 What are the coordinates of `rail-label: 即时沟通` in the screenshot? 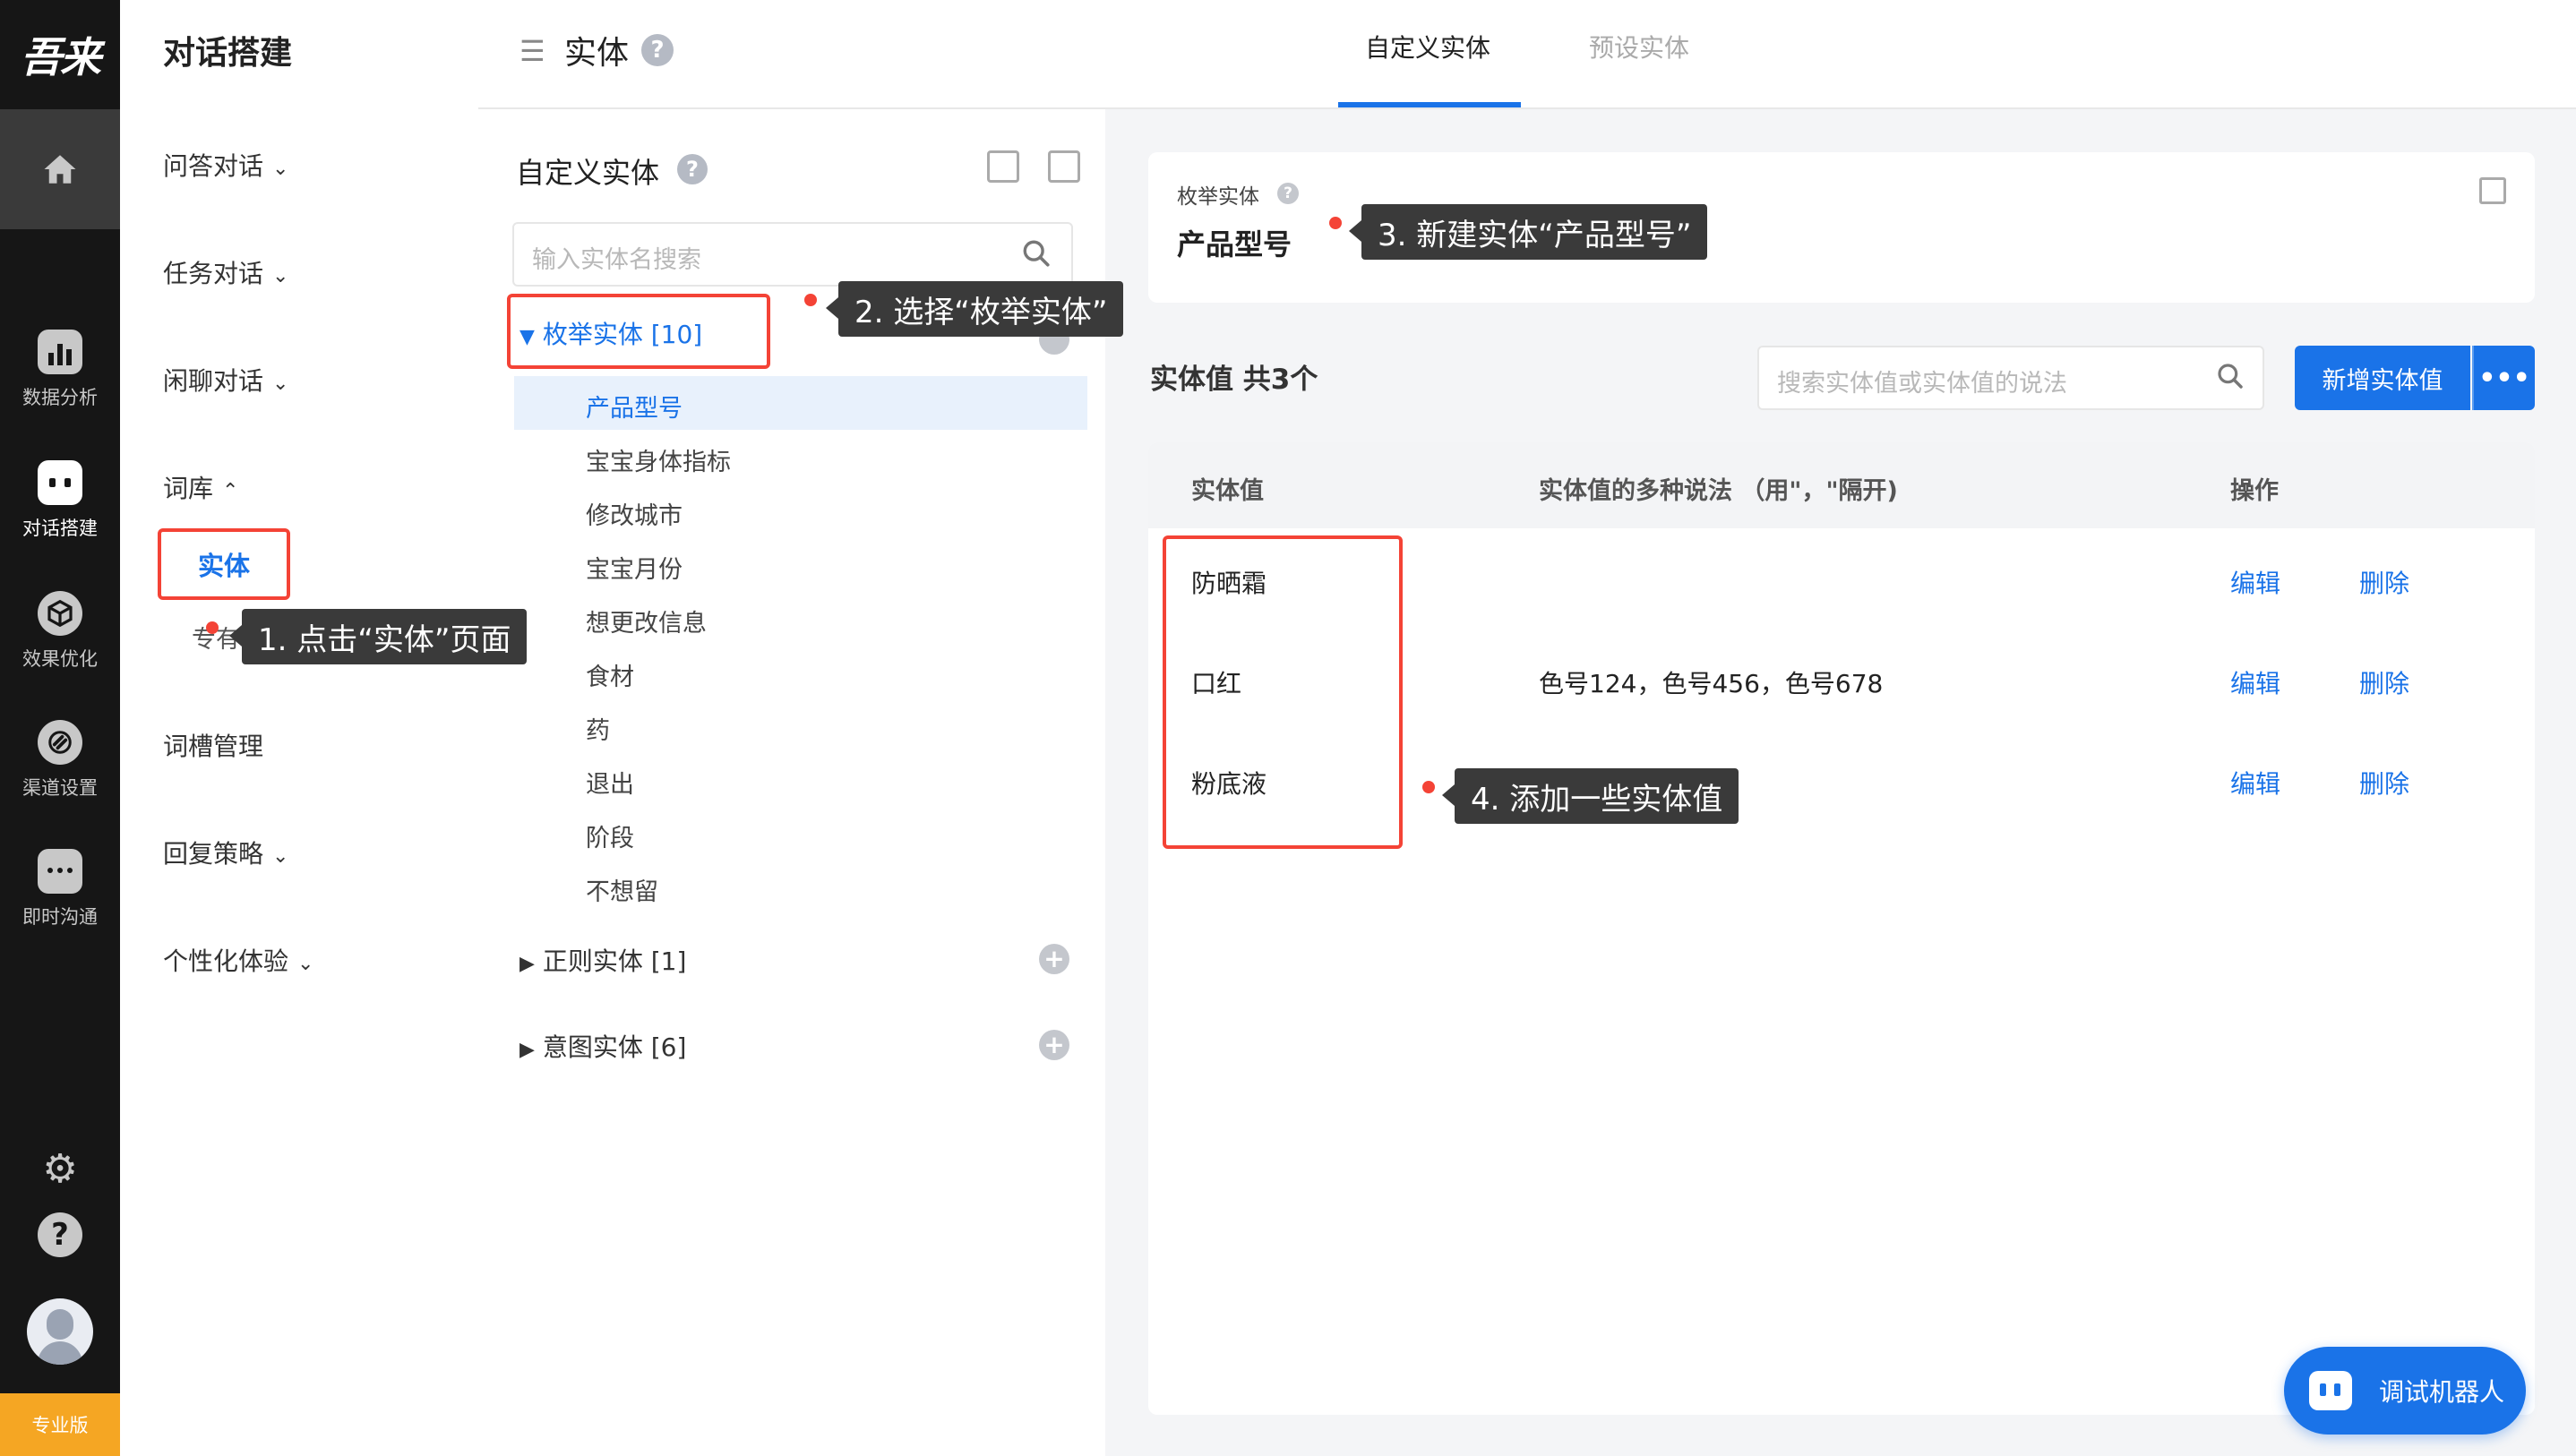 It's located at (60, 917).